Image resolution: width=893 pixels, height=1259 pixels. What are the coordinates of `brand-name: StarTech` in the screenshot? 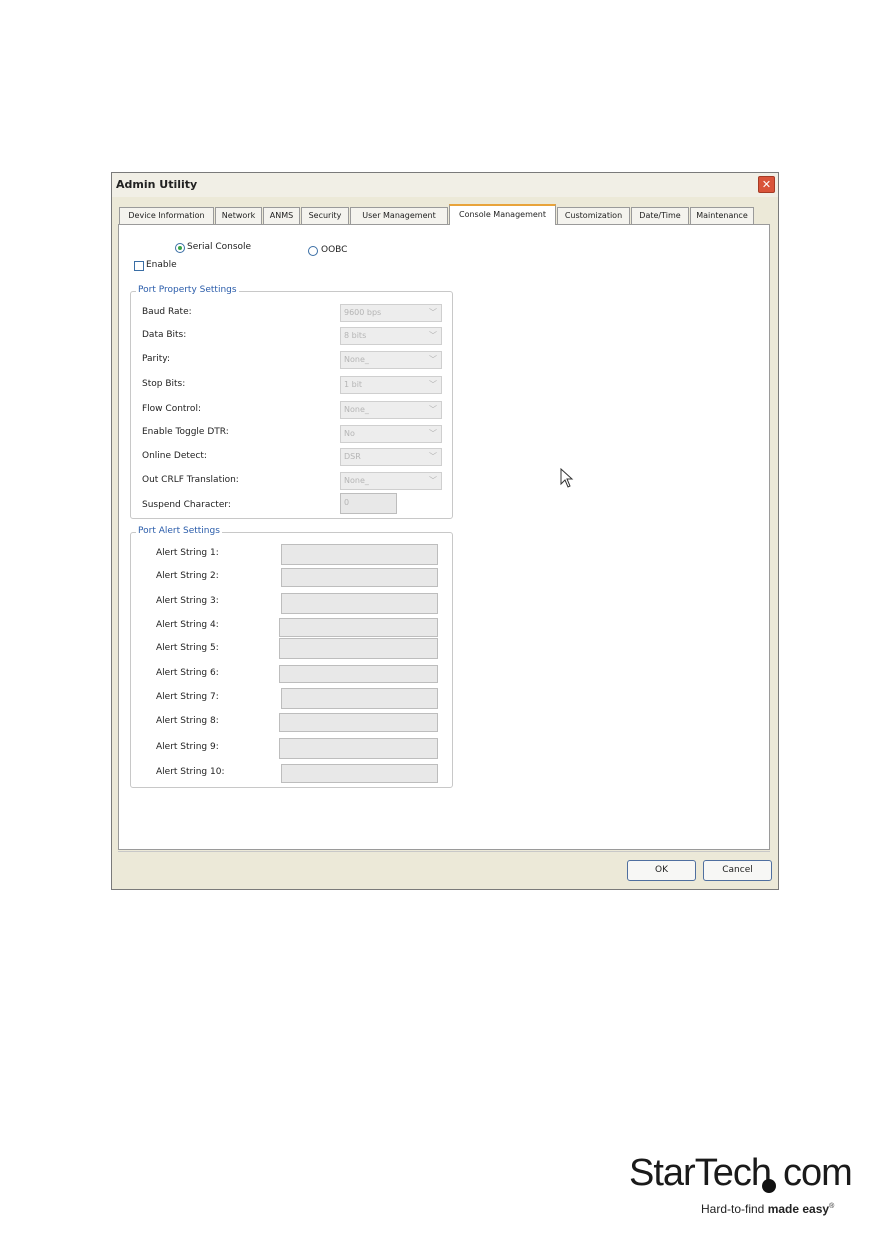 It's located at (700, 1173).